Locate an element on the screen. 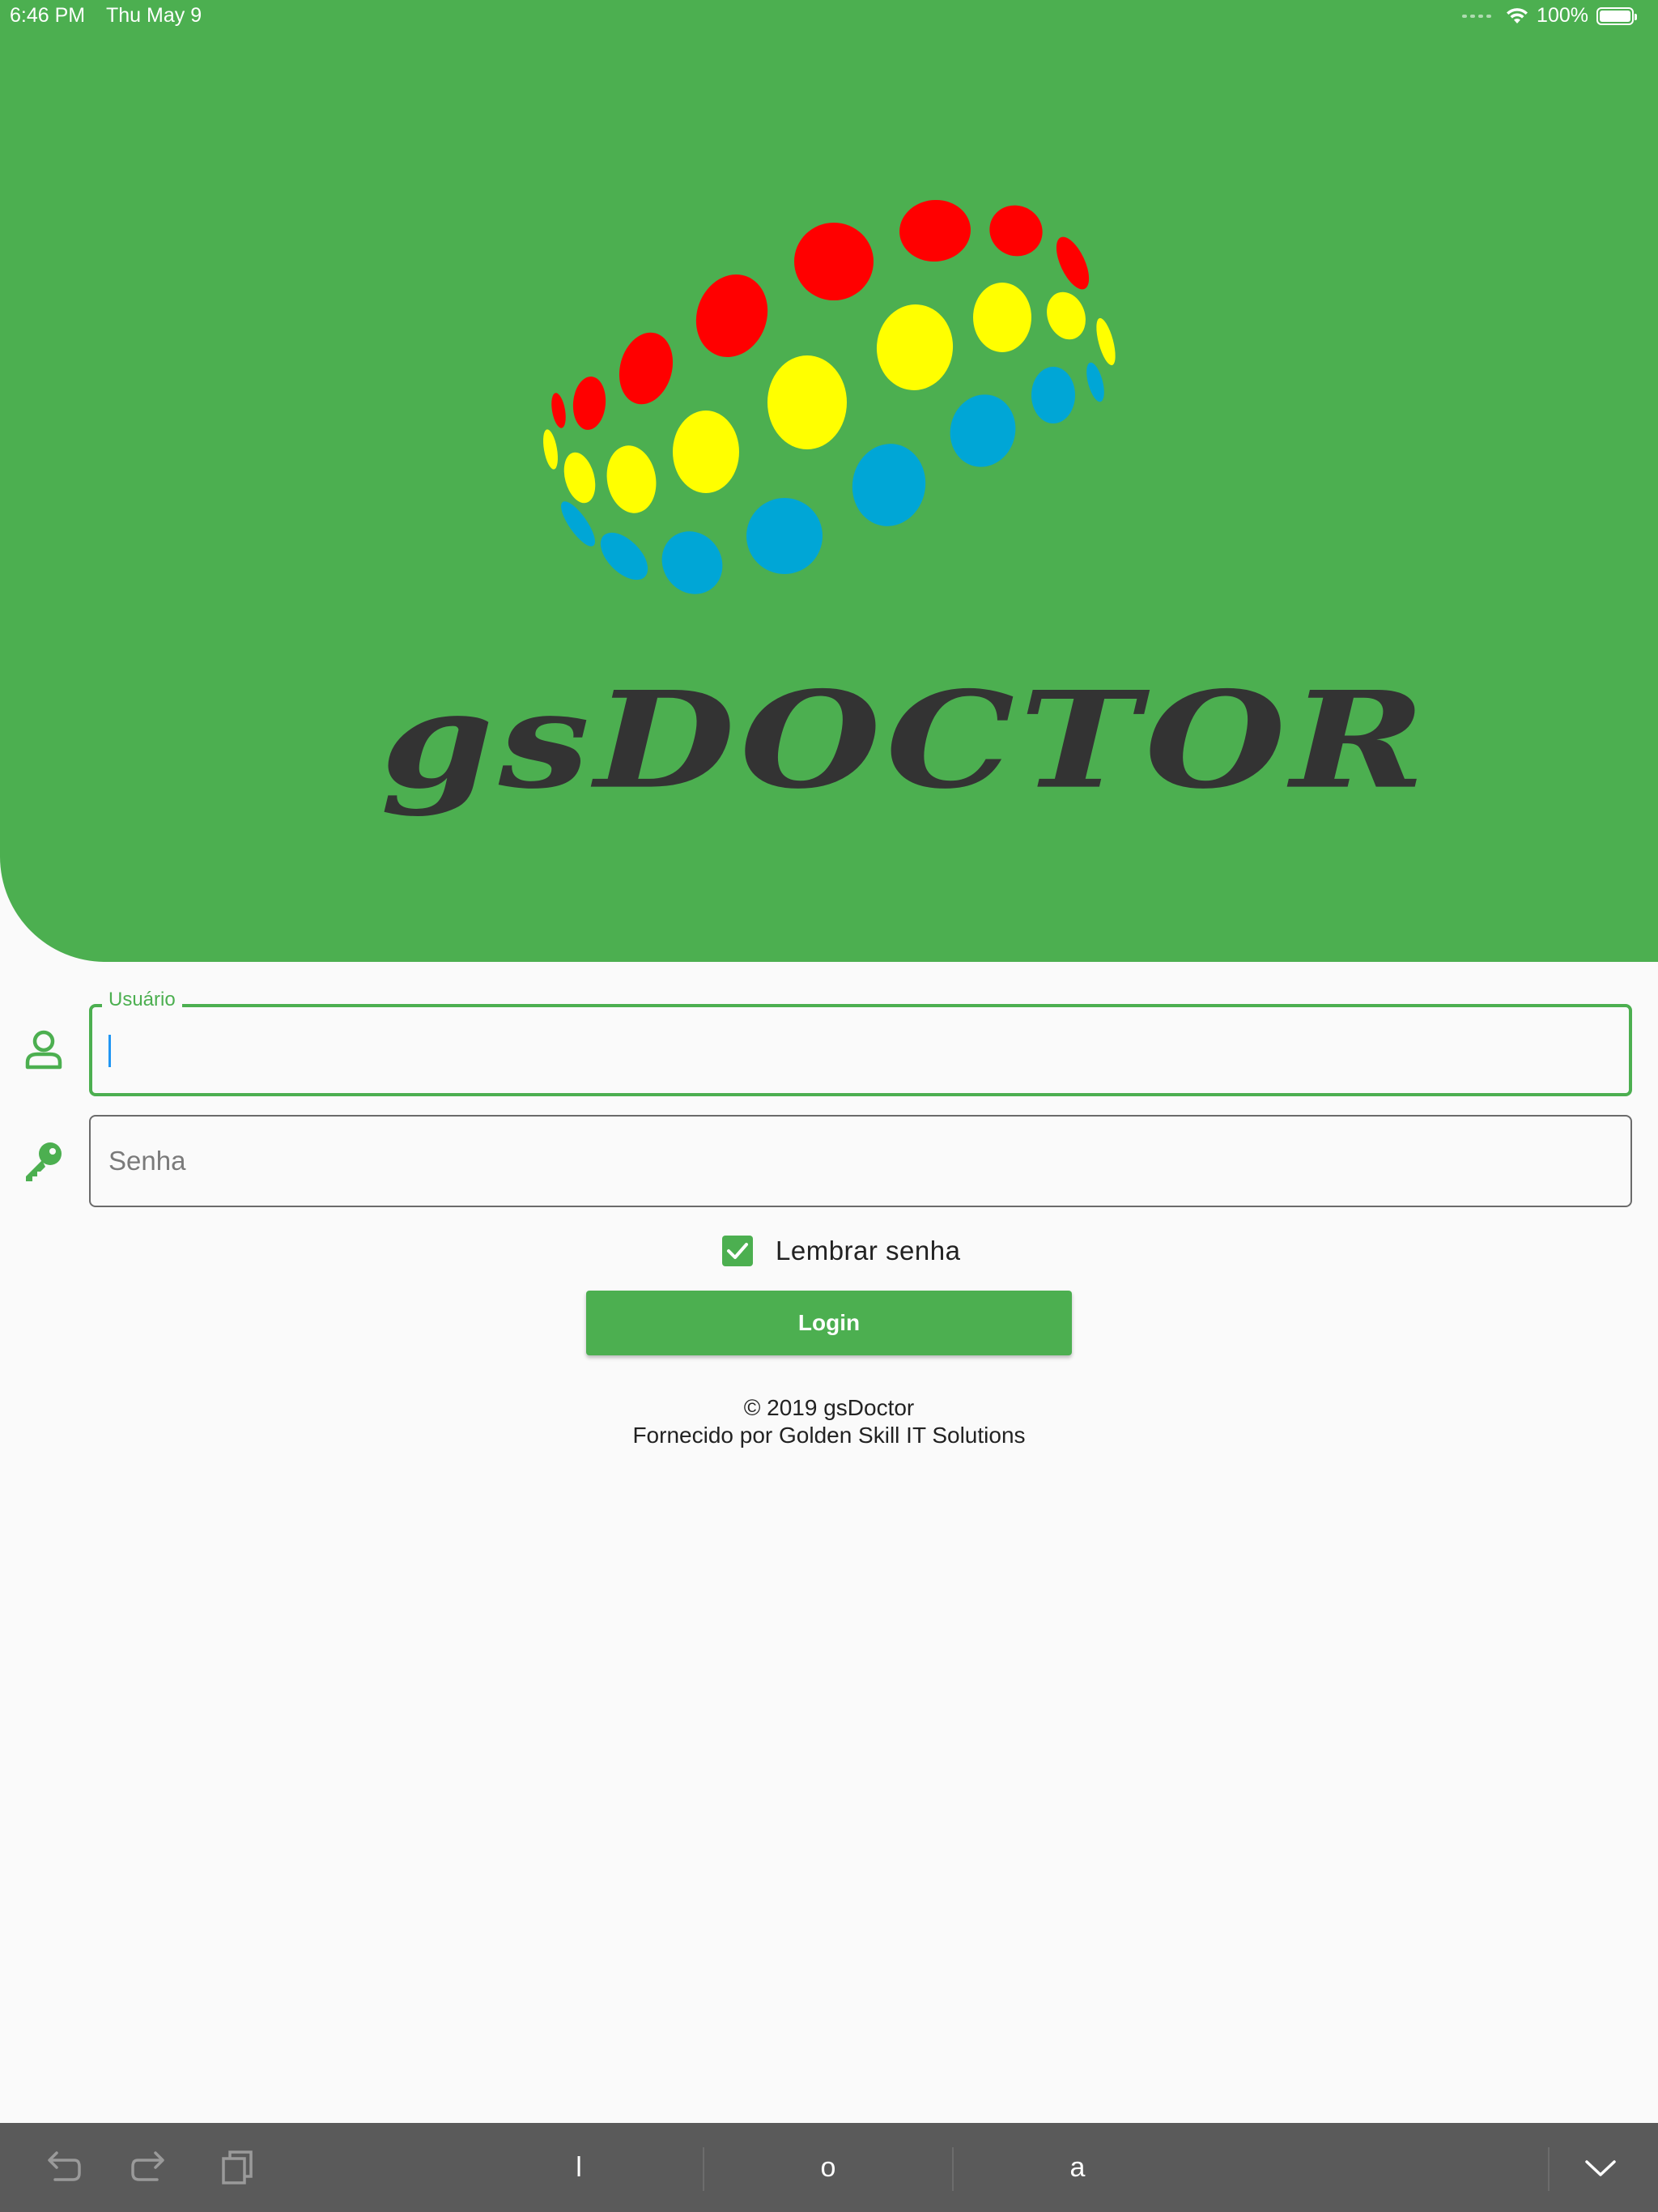  status-date: Thu May 9 is located at coordinates (154, 16).